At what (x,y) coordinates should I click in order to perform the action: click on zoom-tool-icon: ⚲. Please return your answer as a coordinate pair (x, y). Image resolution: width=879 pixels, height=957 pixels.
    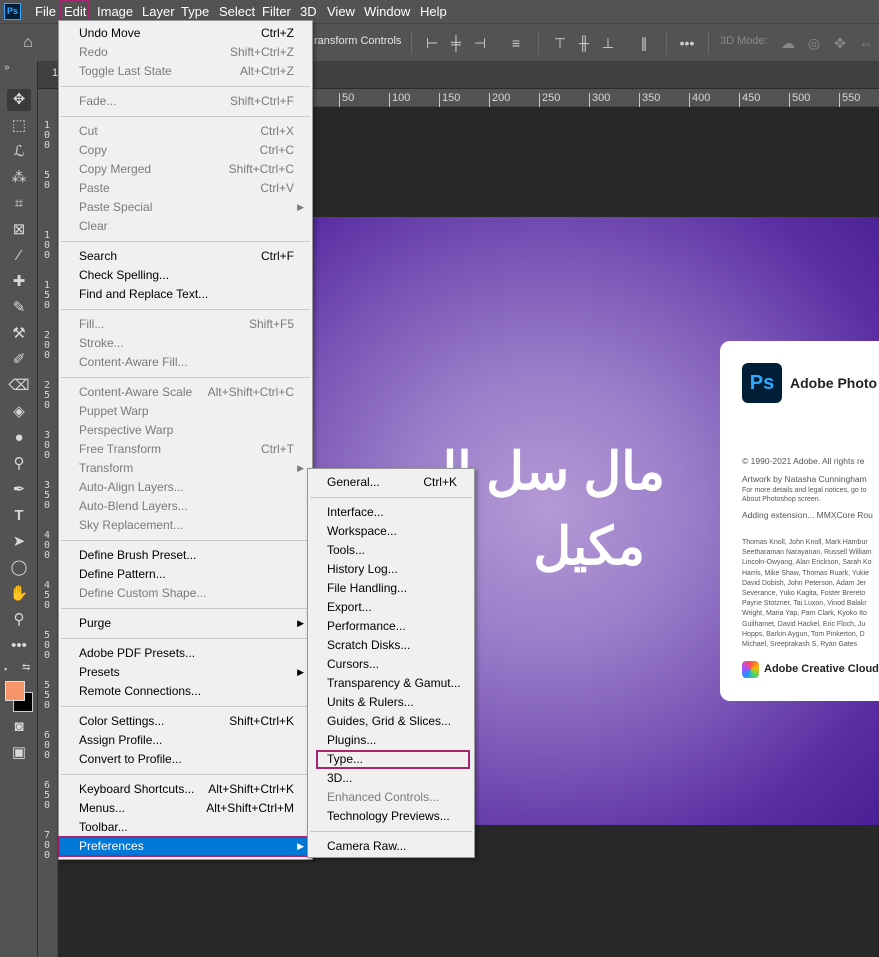
    Looking at the image, I should click on (19, 620).